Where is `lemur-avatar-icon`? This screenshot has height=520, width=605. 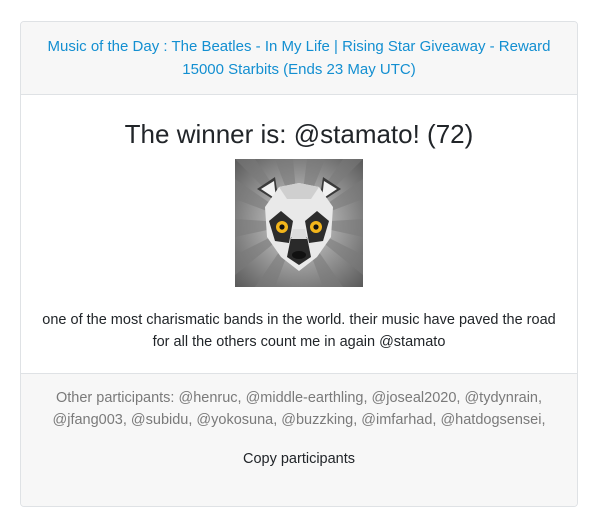
lemur-avatar-icon is located at coordinates (299, 223).